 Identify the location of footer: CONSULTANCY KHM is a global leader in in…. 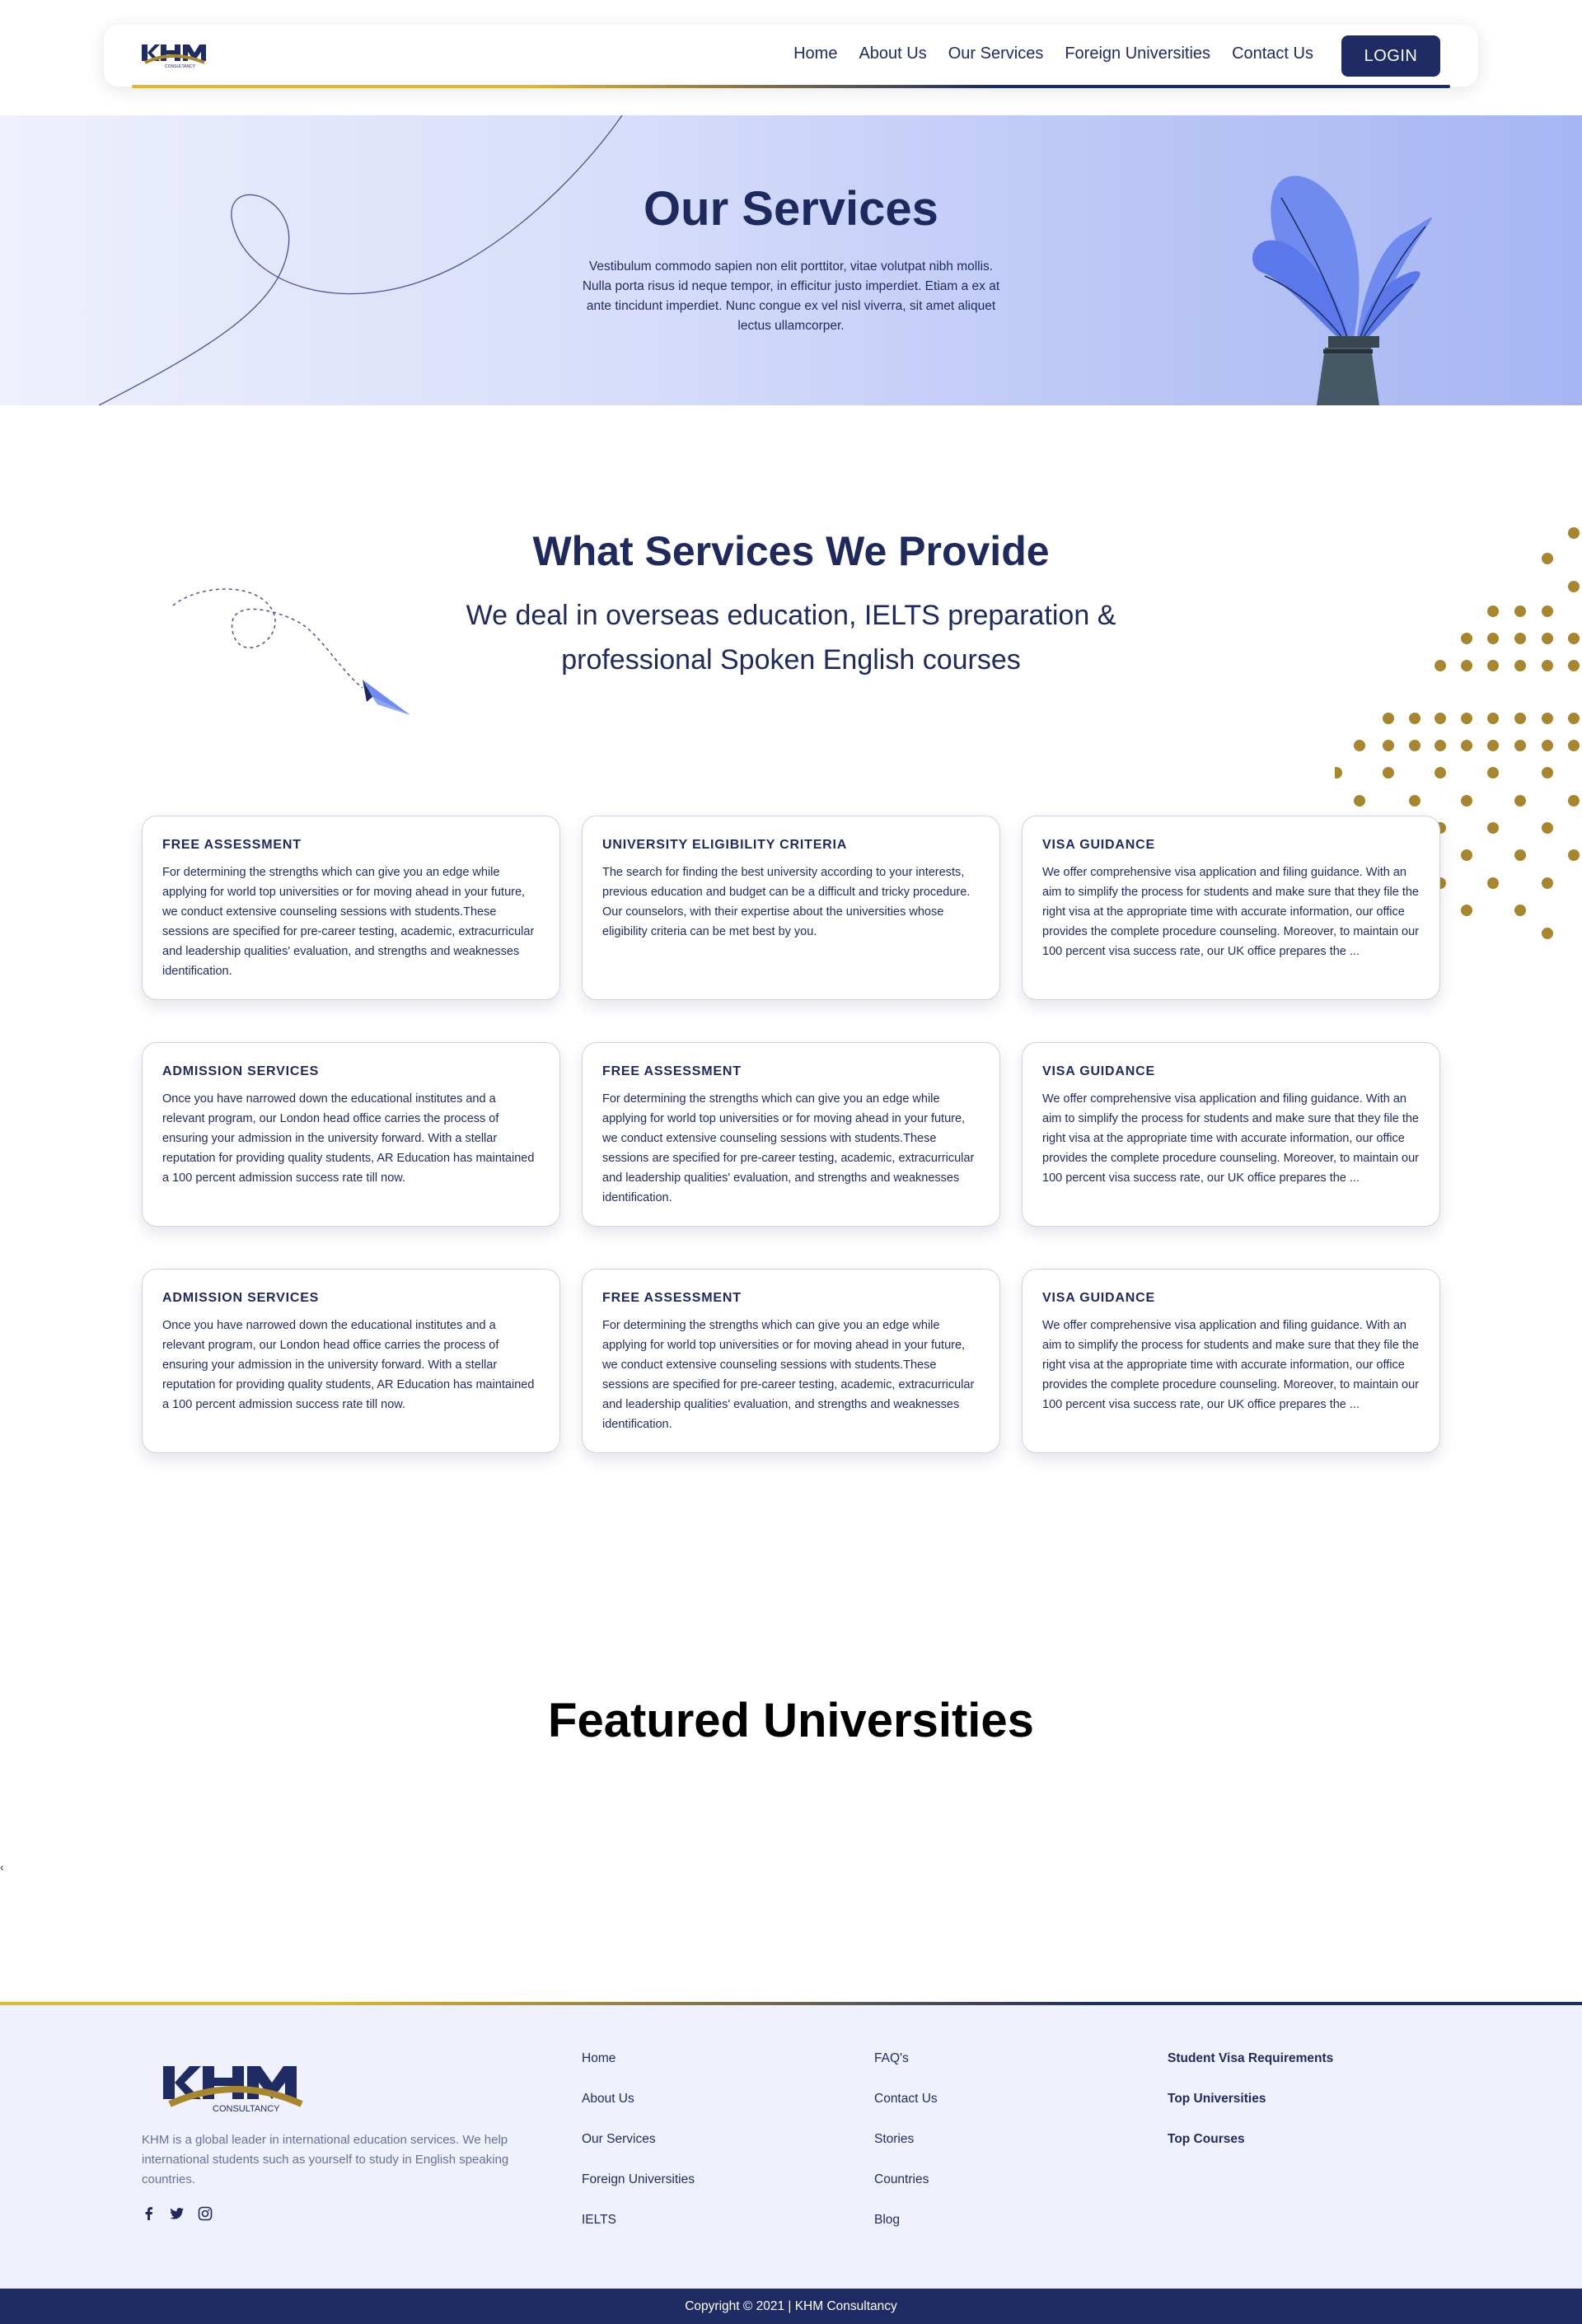
(791, 2145).